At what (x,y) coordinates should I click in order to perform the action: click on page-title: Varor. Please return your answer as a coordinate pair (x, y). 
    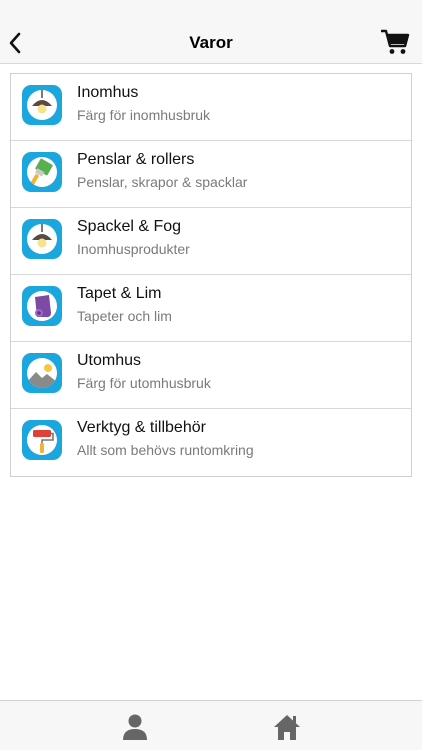
    Looking at the image, I should click on (211, 42).